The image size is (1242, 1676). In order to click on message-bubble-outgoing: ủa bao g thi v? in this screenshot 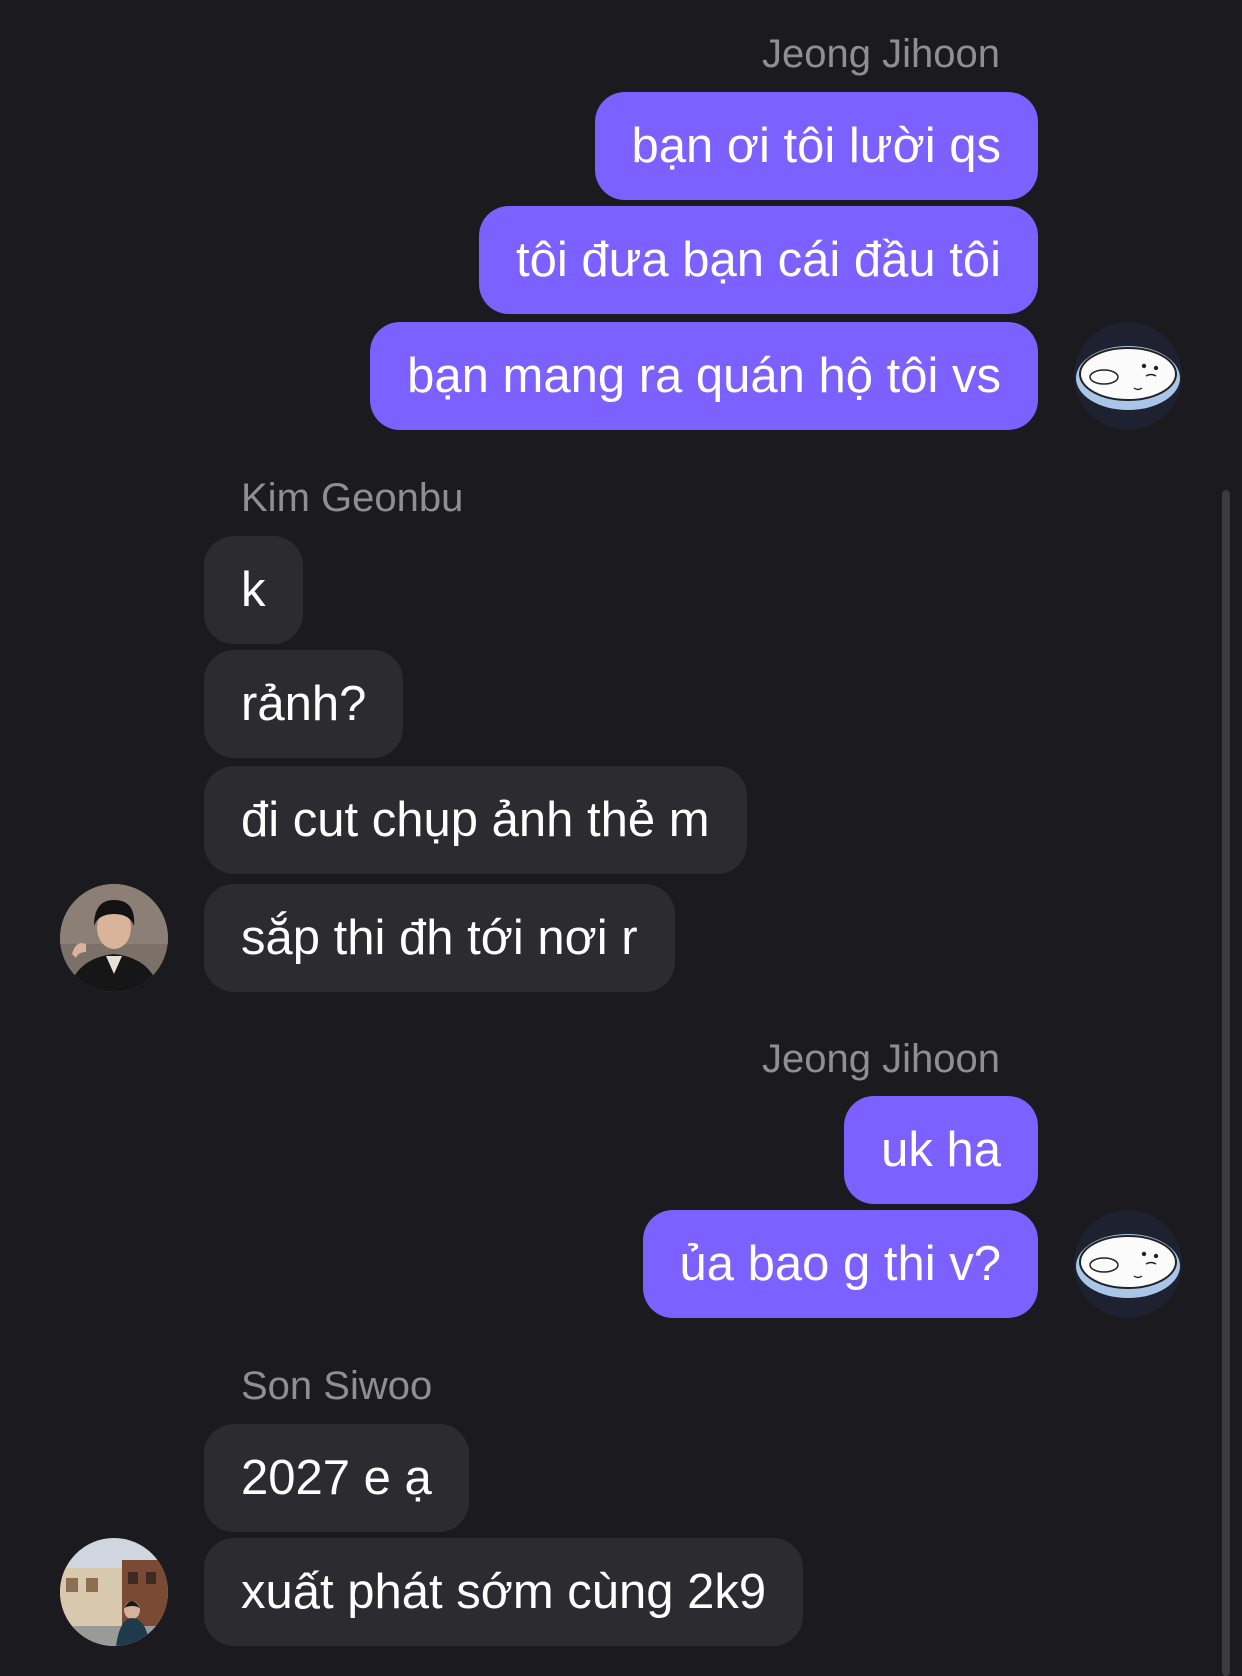, I will do `click(840, 1264)`.